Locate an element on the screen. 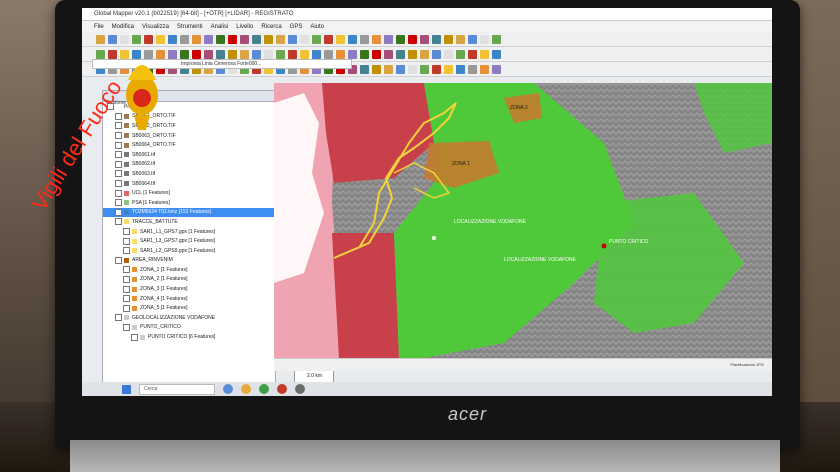  layer-row: GEOLOCALIZZAZIONE VODAFONE is located at coordinates (189, 318).